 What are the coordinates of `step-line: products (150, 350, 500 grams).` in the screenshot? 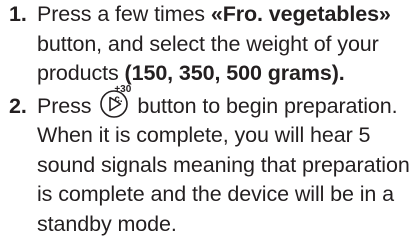 It's located at (225, 74).